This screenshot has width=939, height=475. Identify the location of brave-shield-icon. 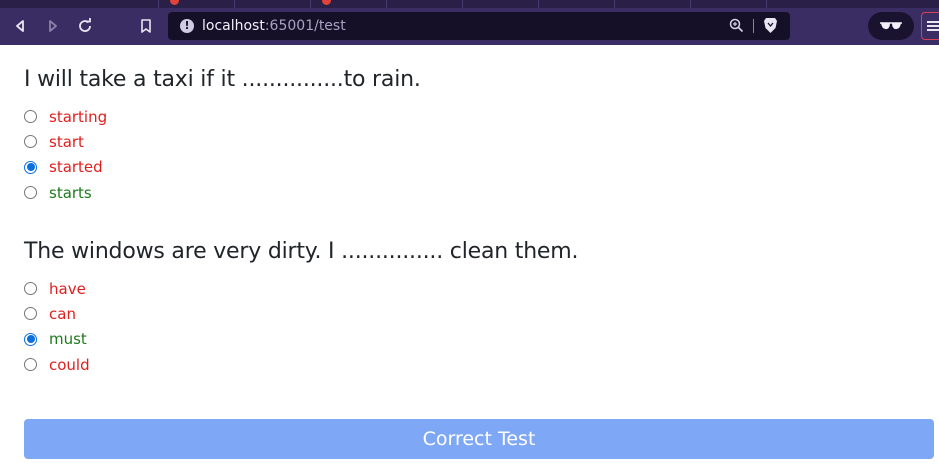
(770, 28).